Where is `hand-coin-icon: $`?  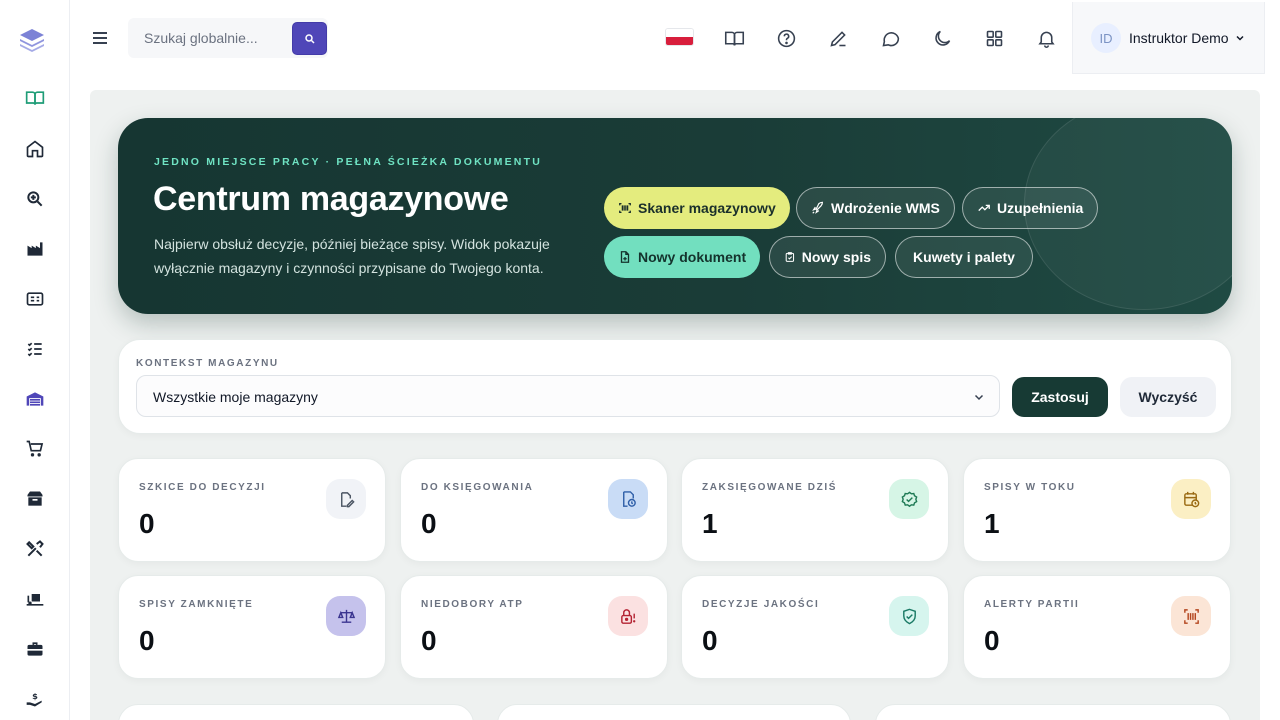 hand-coin-icon: $ is located at coordinates (34, 699).